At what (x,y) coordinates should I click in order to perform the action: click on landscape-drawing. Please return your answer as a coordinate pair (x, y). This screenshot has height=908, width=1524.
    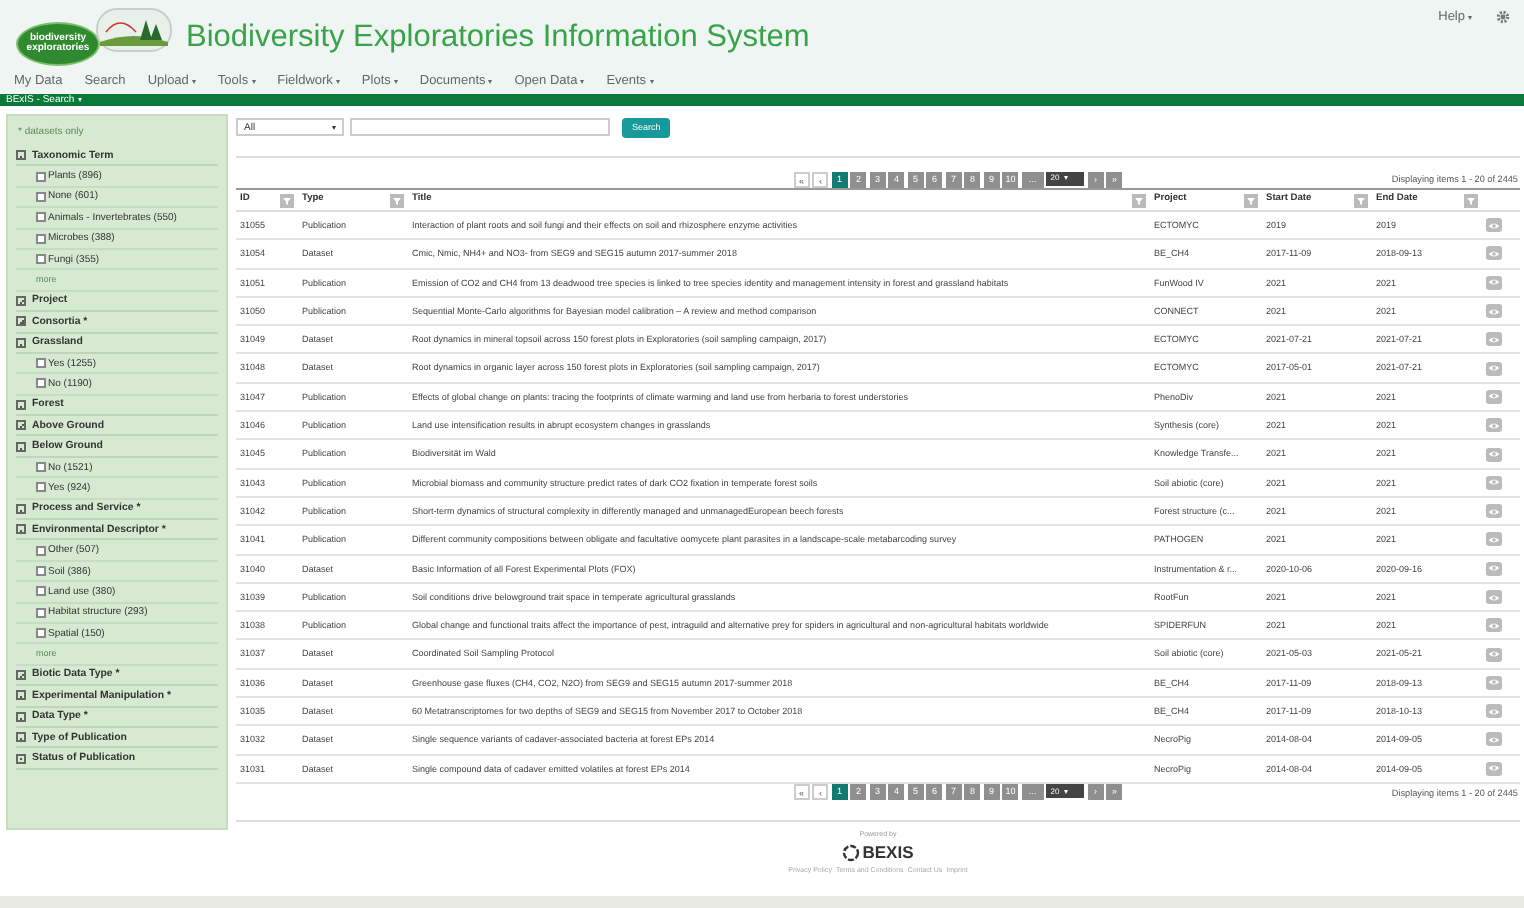
    Looking at the image, I should click on (134, 29).